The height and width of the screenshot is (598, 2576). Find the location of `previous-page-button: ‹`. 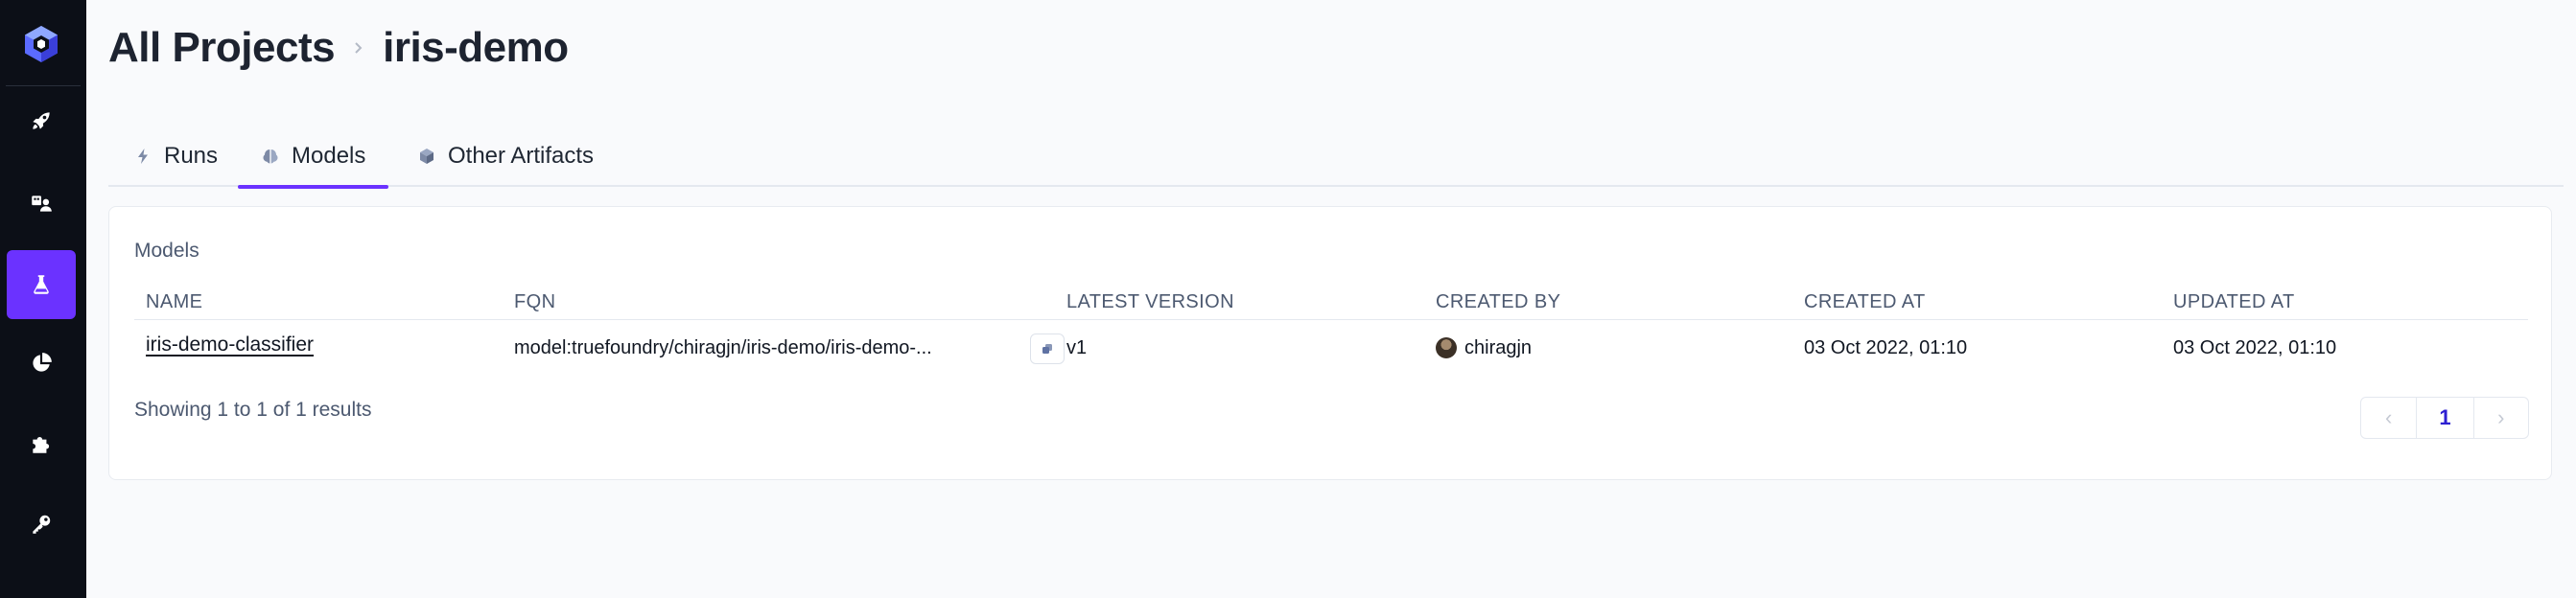

previous-page-button: ‹ is located at coordinates (2388, 418).